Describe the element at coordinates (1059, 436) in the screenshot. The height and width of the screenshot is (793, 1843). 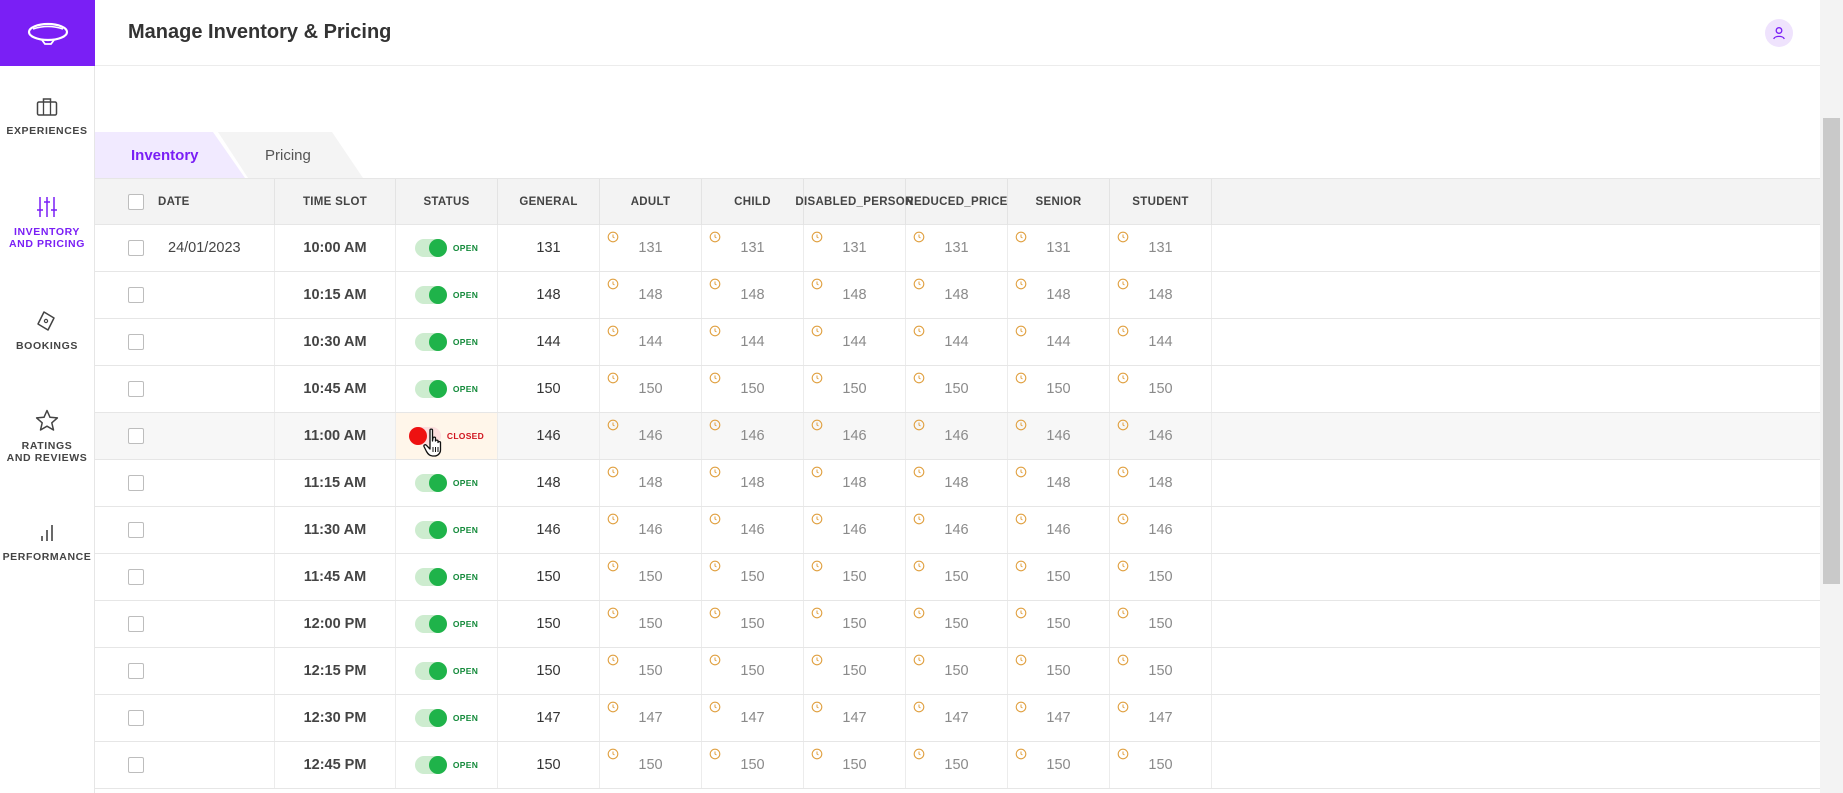
I see `senior-qty-cell: 146` at that location.